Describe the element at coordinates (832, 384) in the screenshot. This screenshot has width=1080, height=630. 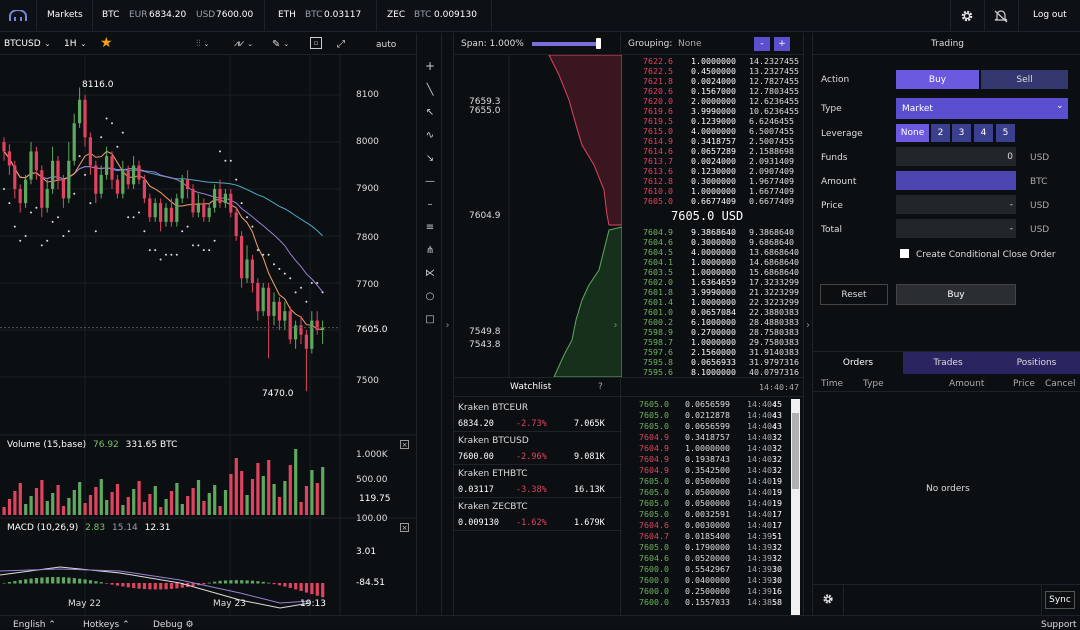
I see `column-time: Time` at that location.